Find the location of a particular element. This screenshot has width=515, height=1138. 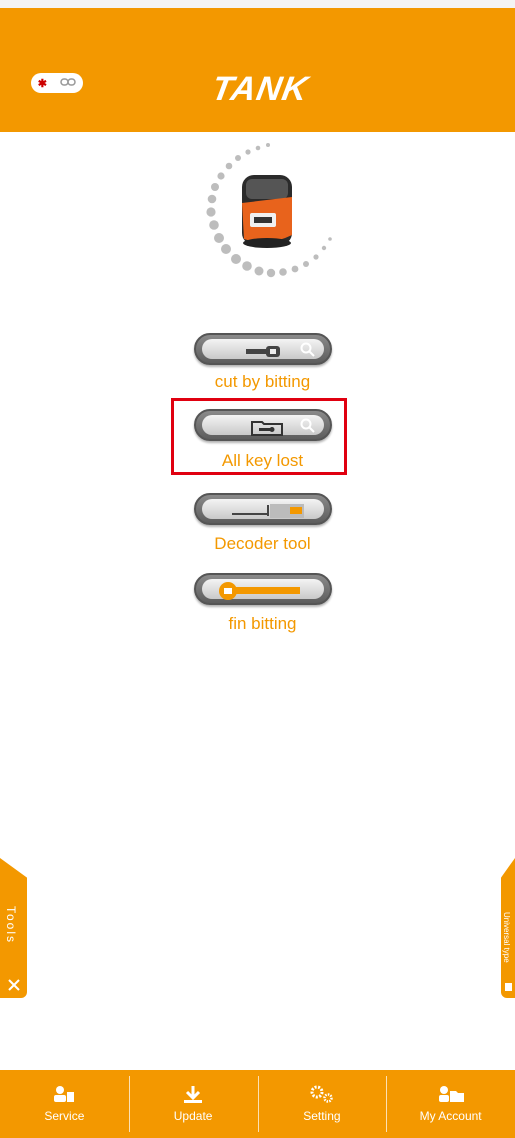

tank-logo: TANK is located at coordinates (260, 89).